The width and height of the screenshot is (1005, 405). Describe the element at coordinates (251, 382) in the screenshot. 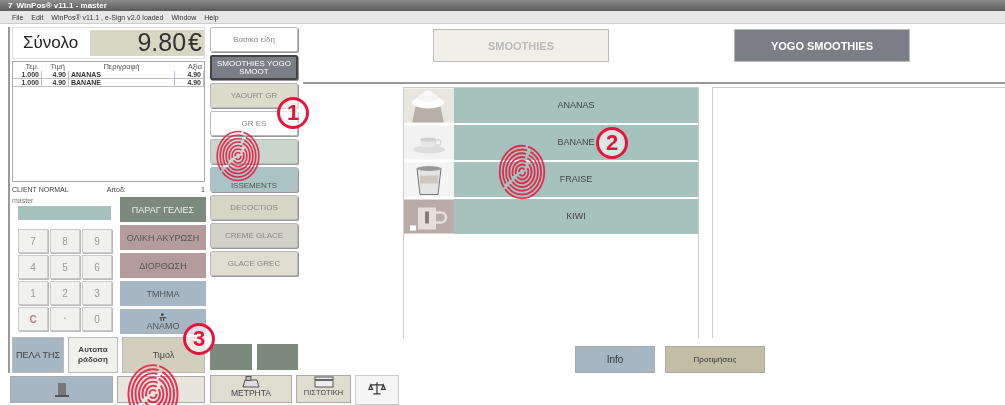

I see `cash-register-icon` at that location.